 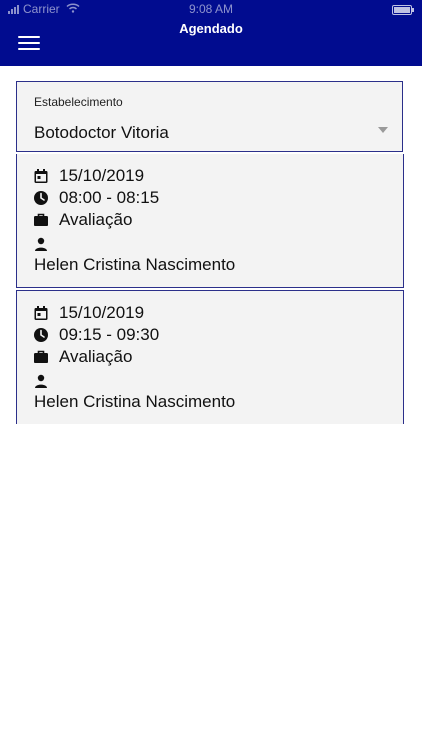 I want to click on appointment-time-row: 09:15 - 09:30, so click(x=96, y=335).